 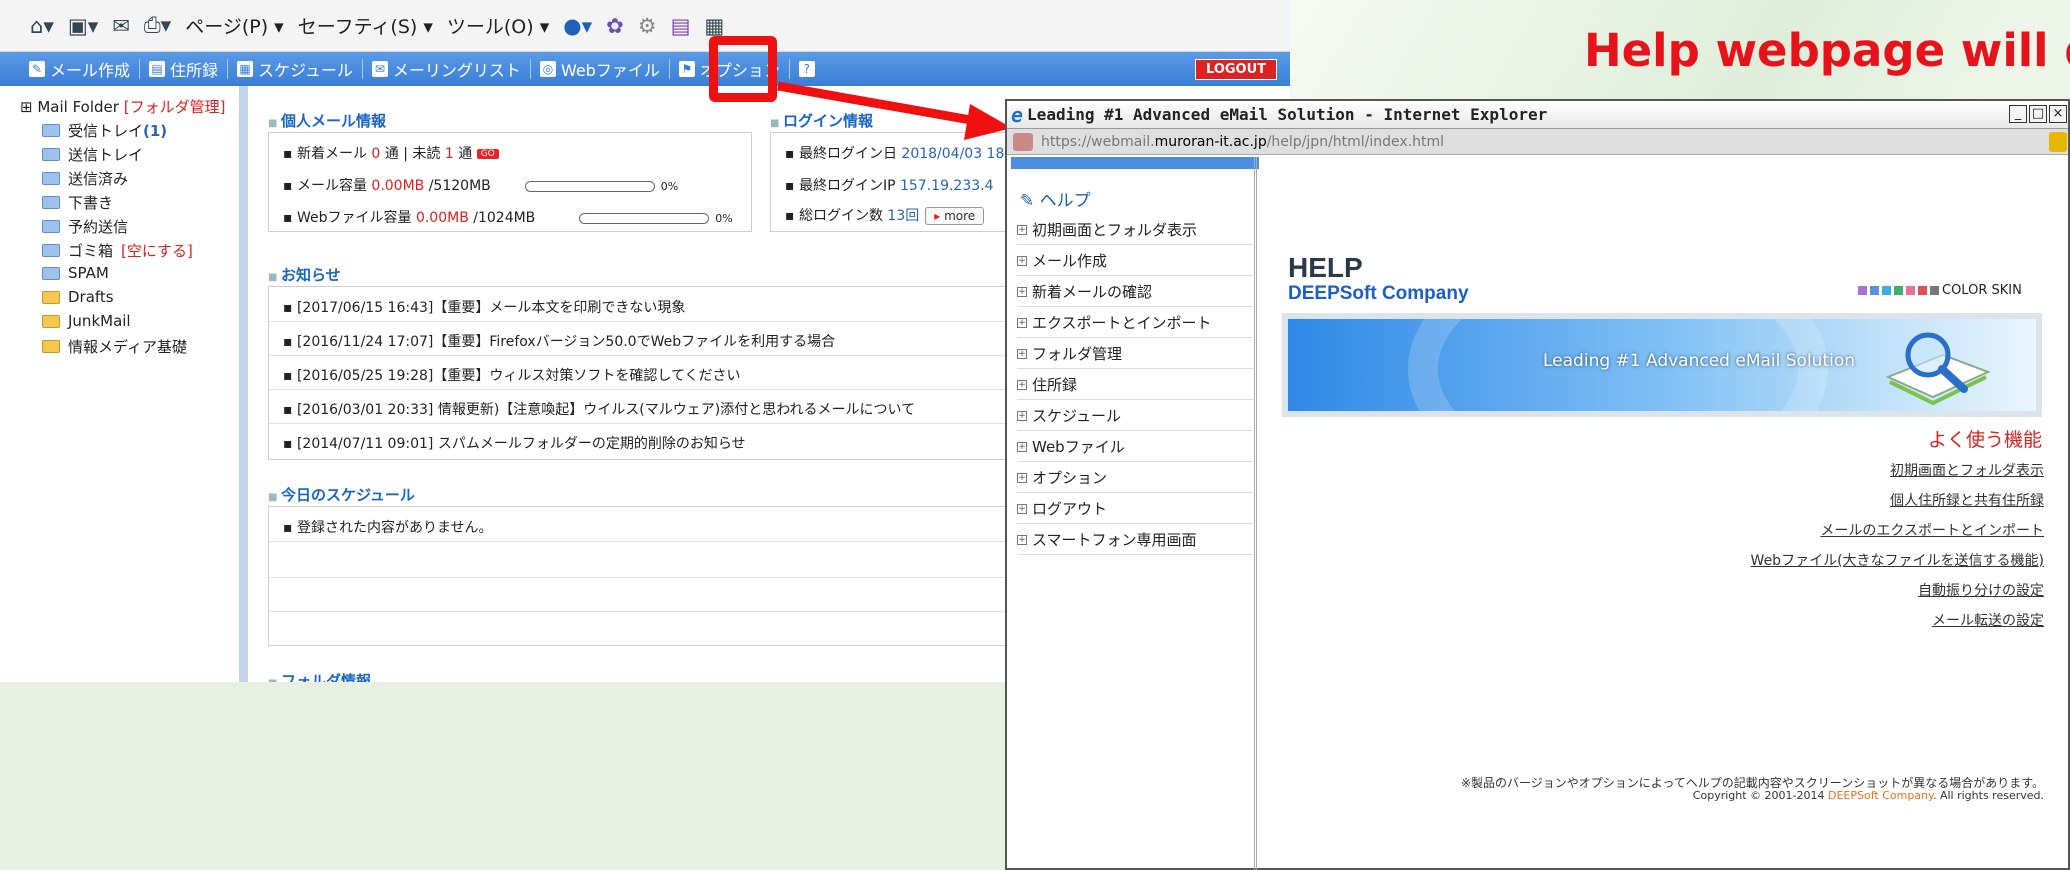 What do you see at coordinates (2018, 114) in the screenshot?
I see `minimize-button: _` at bounding box center [2018, 114].